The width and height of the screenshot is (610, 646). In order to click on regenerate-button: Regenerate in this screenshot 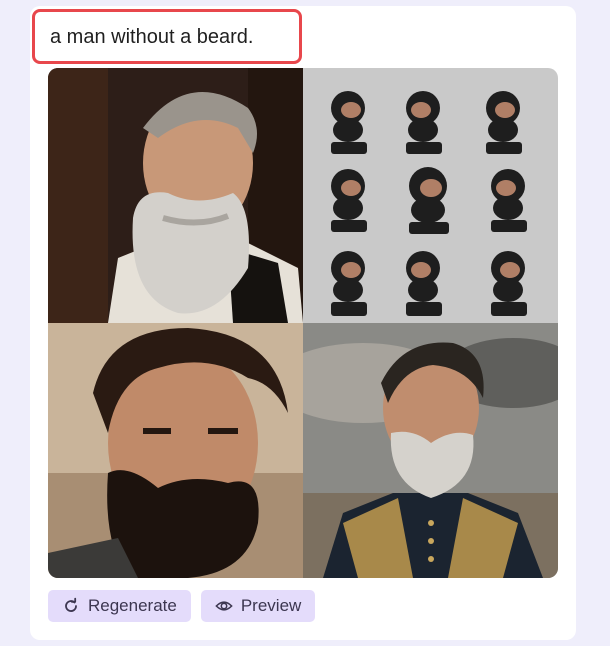, I will do `click(119, 606)`.